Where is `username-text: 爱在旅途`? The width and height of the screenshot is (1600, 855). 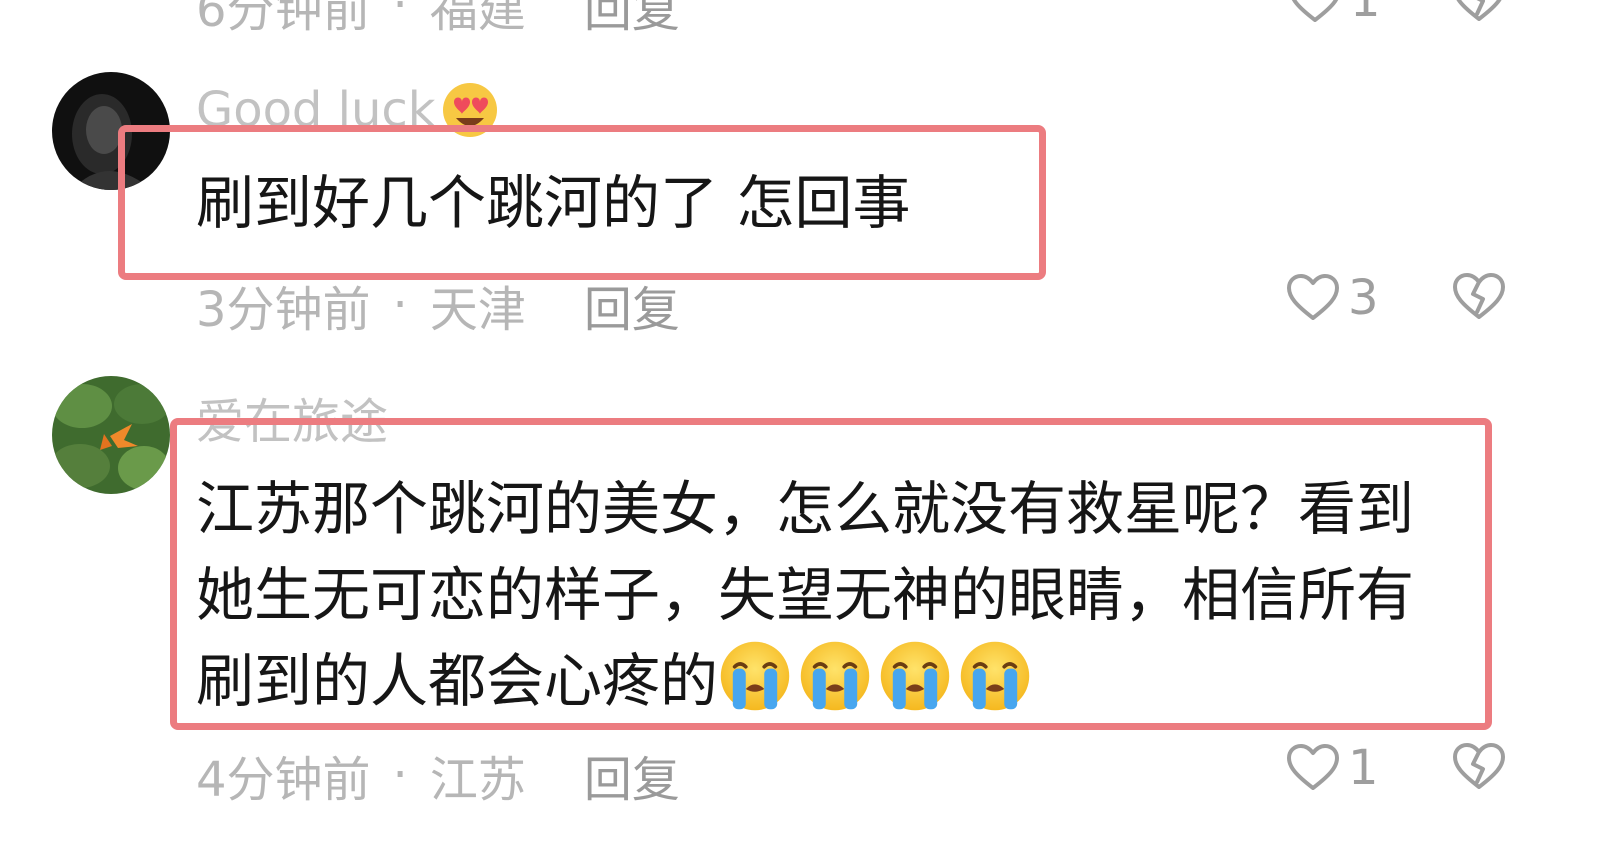 username-text: 爱在旅途 is located at coordinates (292, 422).